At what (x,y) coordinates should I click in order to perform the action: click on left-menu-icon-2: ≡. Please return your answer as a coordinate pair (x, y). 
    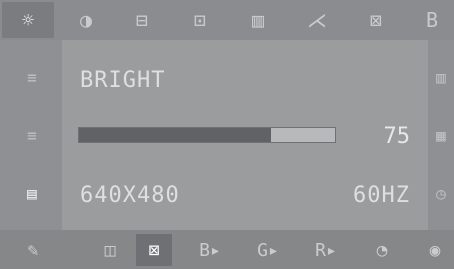
    Looking at the image, I should click on (32, 135).